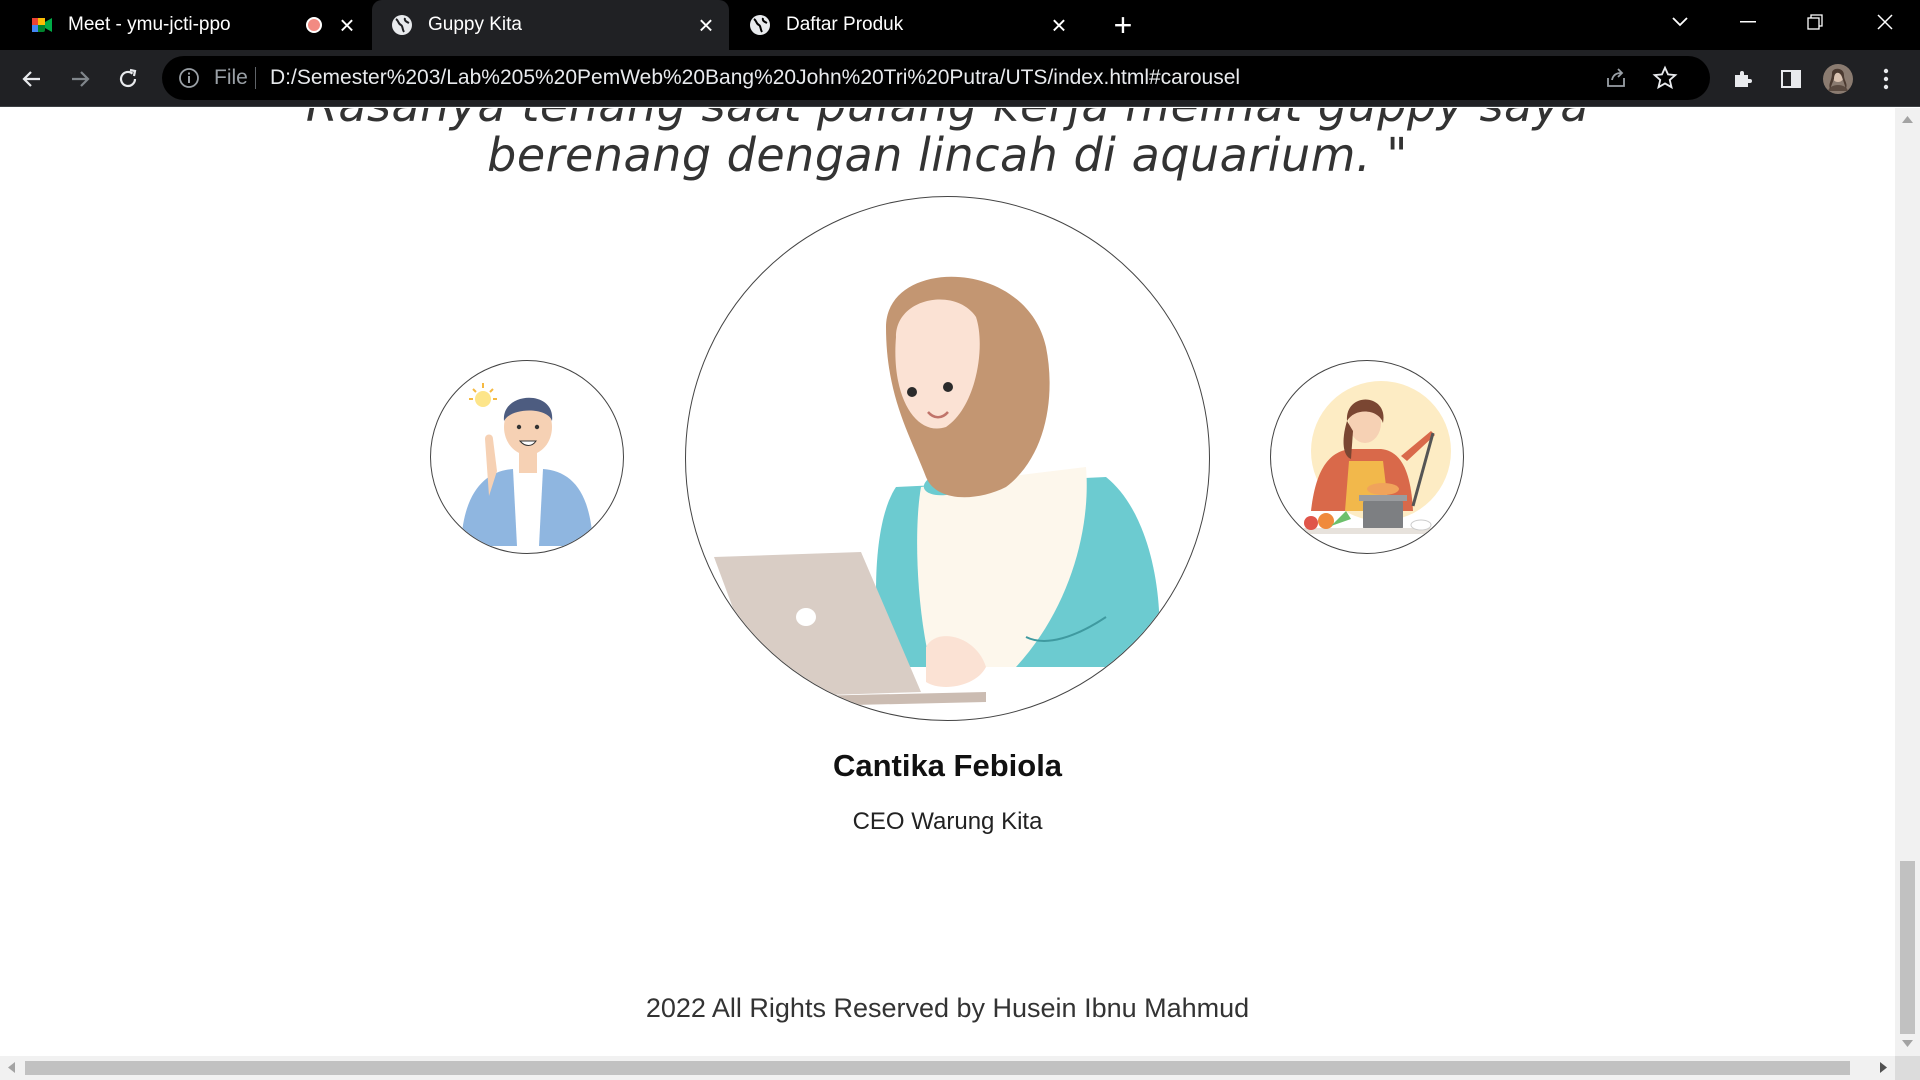 This screenshot has height=1080, width=1920. I want to click on omnibox-divider, so click(255, 78).